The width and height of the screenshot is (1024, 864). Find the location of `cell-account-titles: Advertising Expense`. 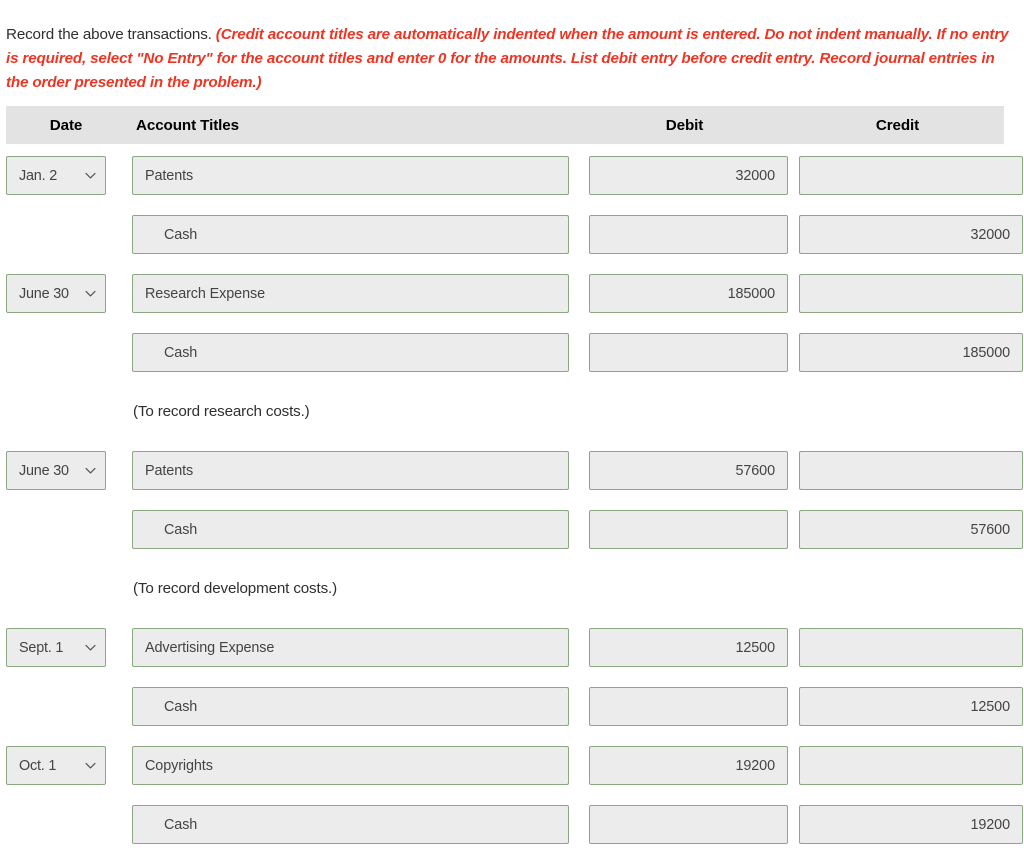

cell-account-titles: Advertising Expense is located at coordinates (358, 647).